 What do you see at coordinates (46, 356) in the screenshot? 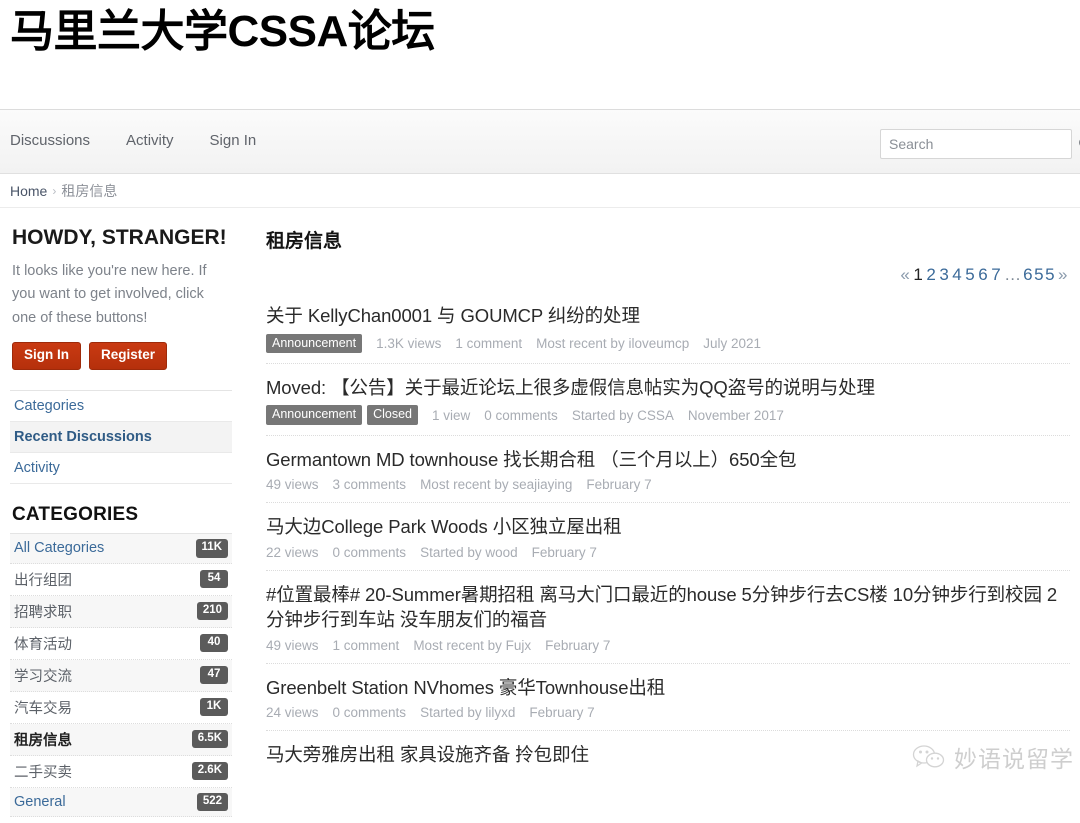
I see `sign-in-button: Sign In` at bounding box center [46, 356].